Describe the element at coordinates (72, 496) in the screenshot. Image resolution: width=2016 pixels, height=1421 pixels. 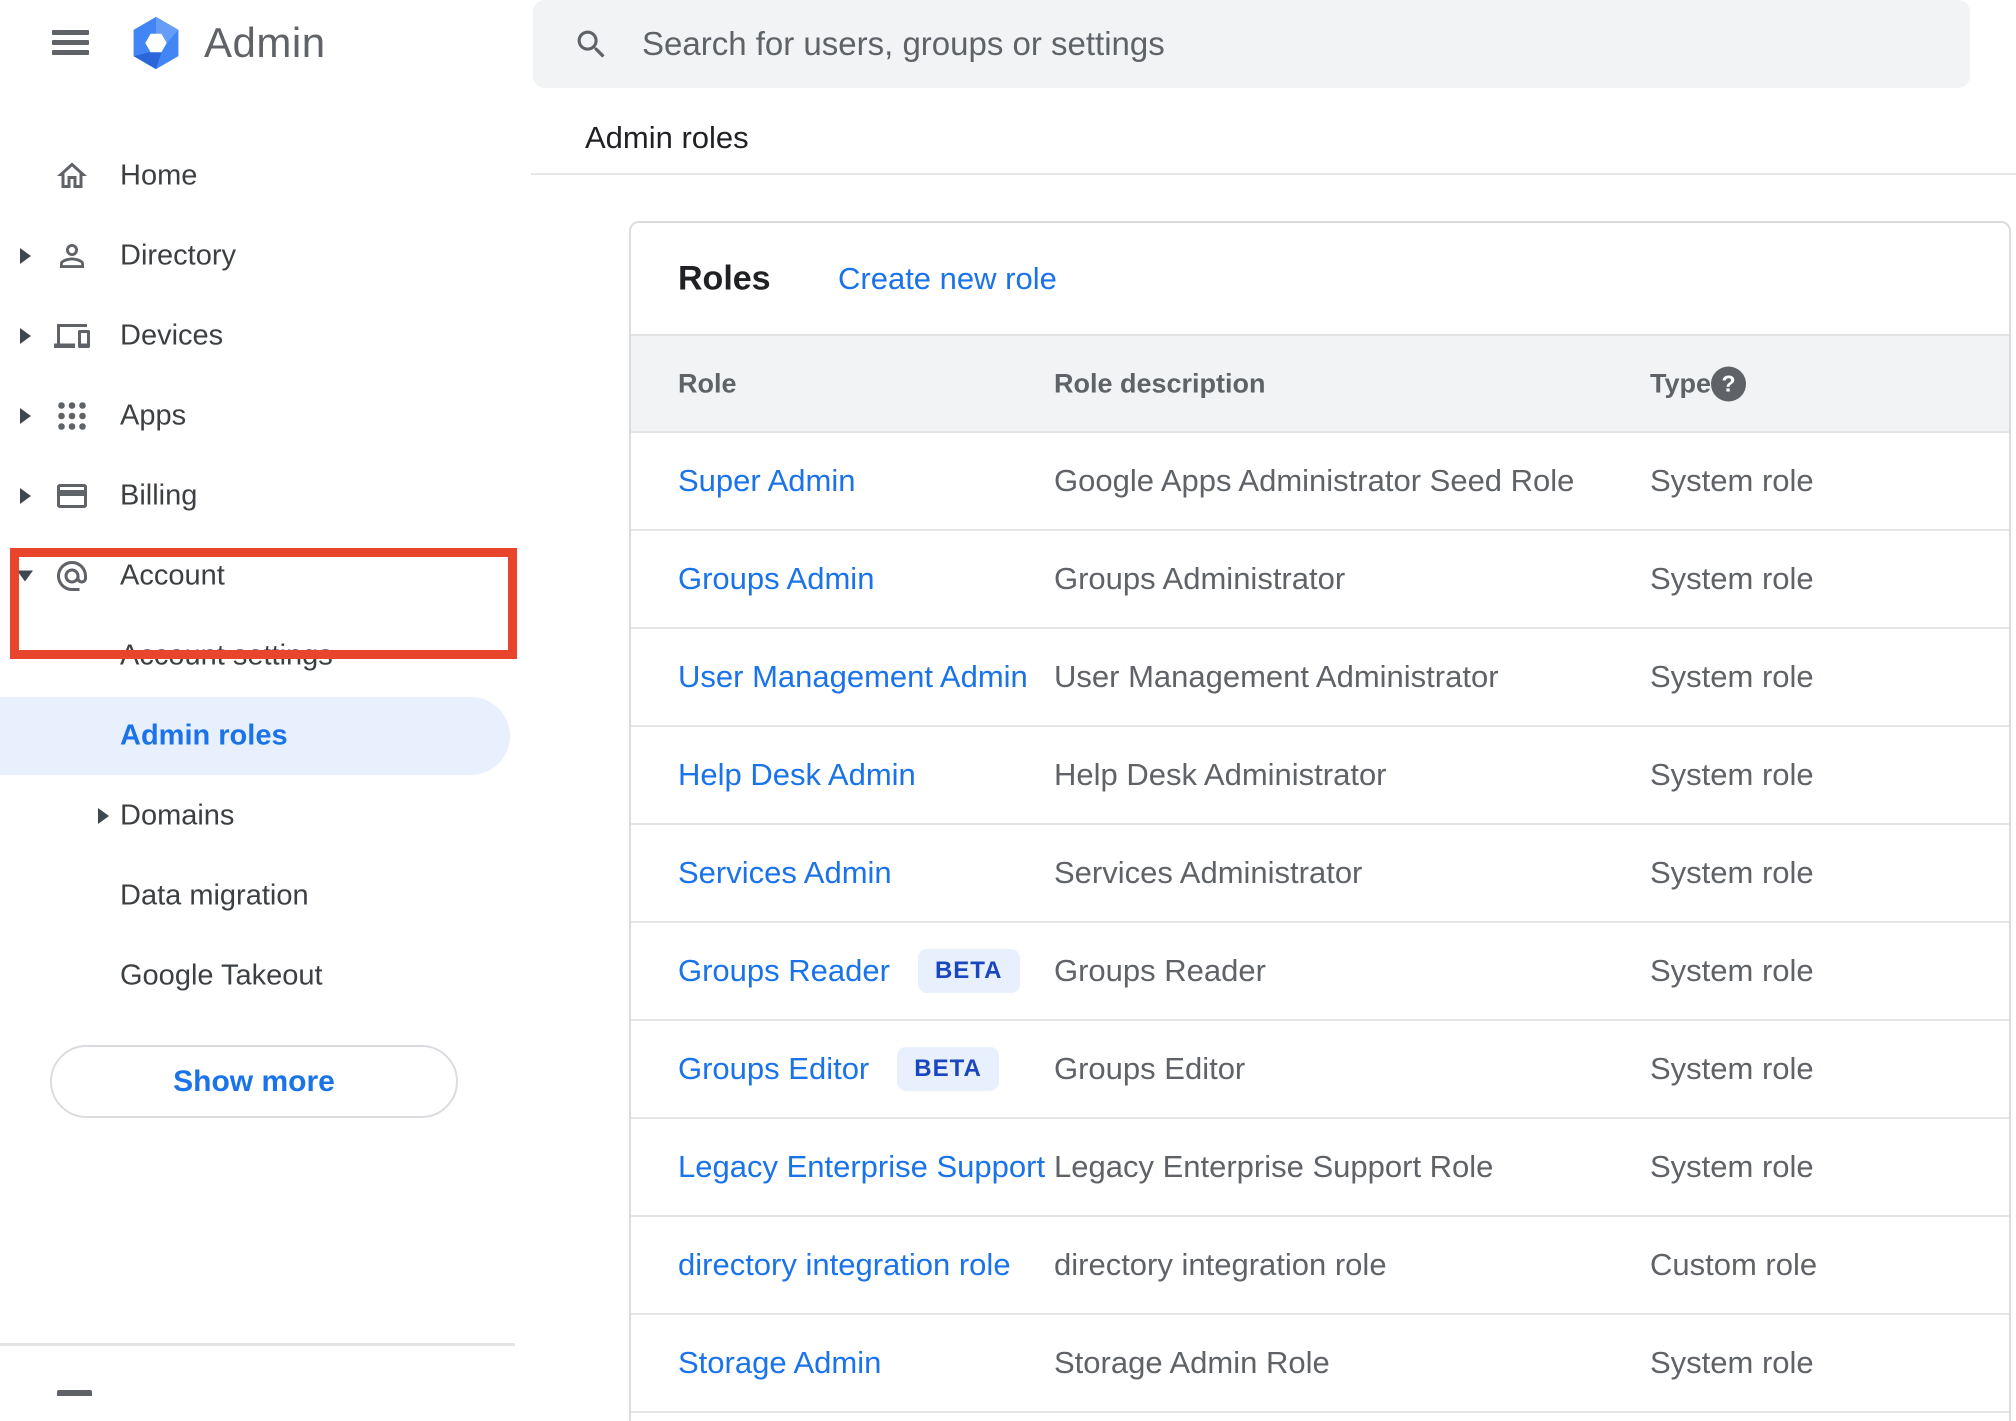
I see `credit-card-icon` at that location.